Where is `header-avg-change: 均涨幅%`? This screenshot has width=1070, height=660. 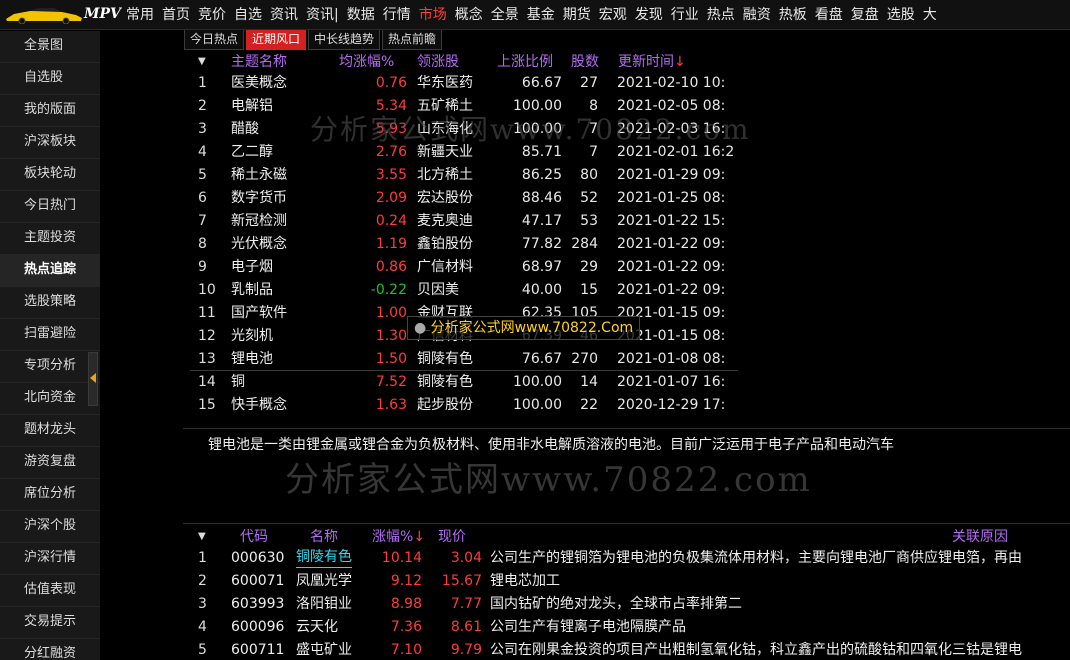
header-avg-change: 均涨幅% is located at coordinates (366, 62).